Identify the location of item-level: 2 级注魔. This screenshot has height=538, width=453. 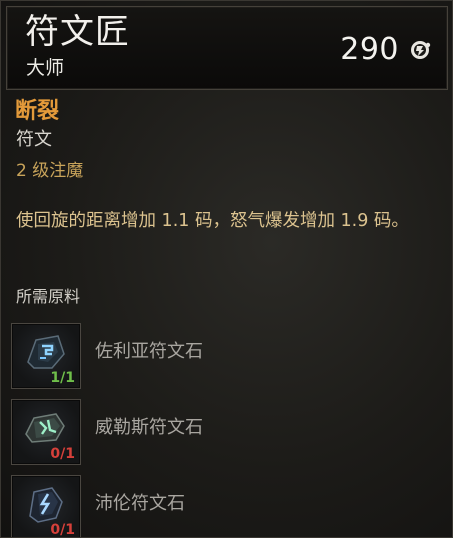
(50, 171).